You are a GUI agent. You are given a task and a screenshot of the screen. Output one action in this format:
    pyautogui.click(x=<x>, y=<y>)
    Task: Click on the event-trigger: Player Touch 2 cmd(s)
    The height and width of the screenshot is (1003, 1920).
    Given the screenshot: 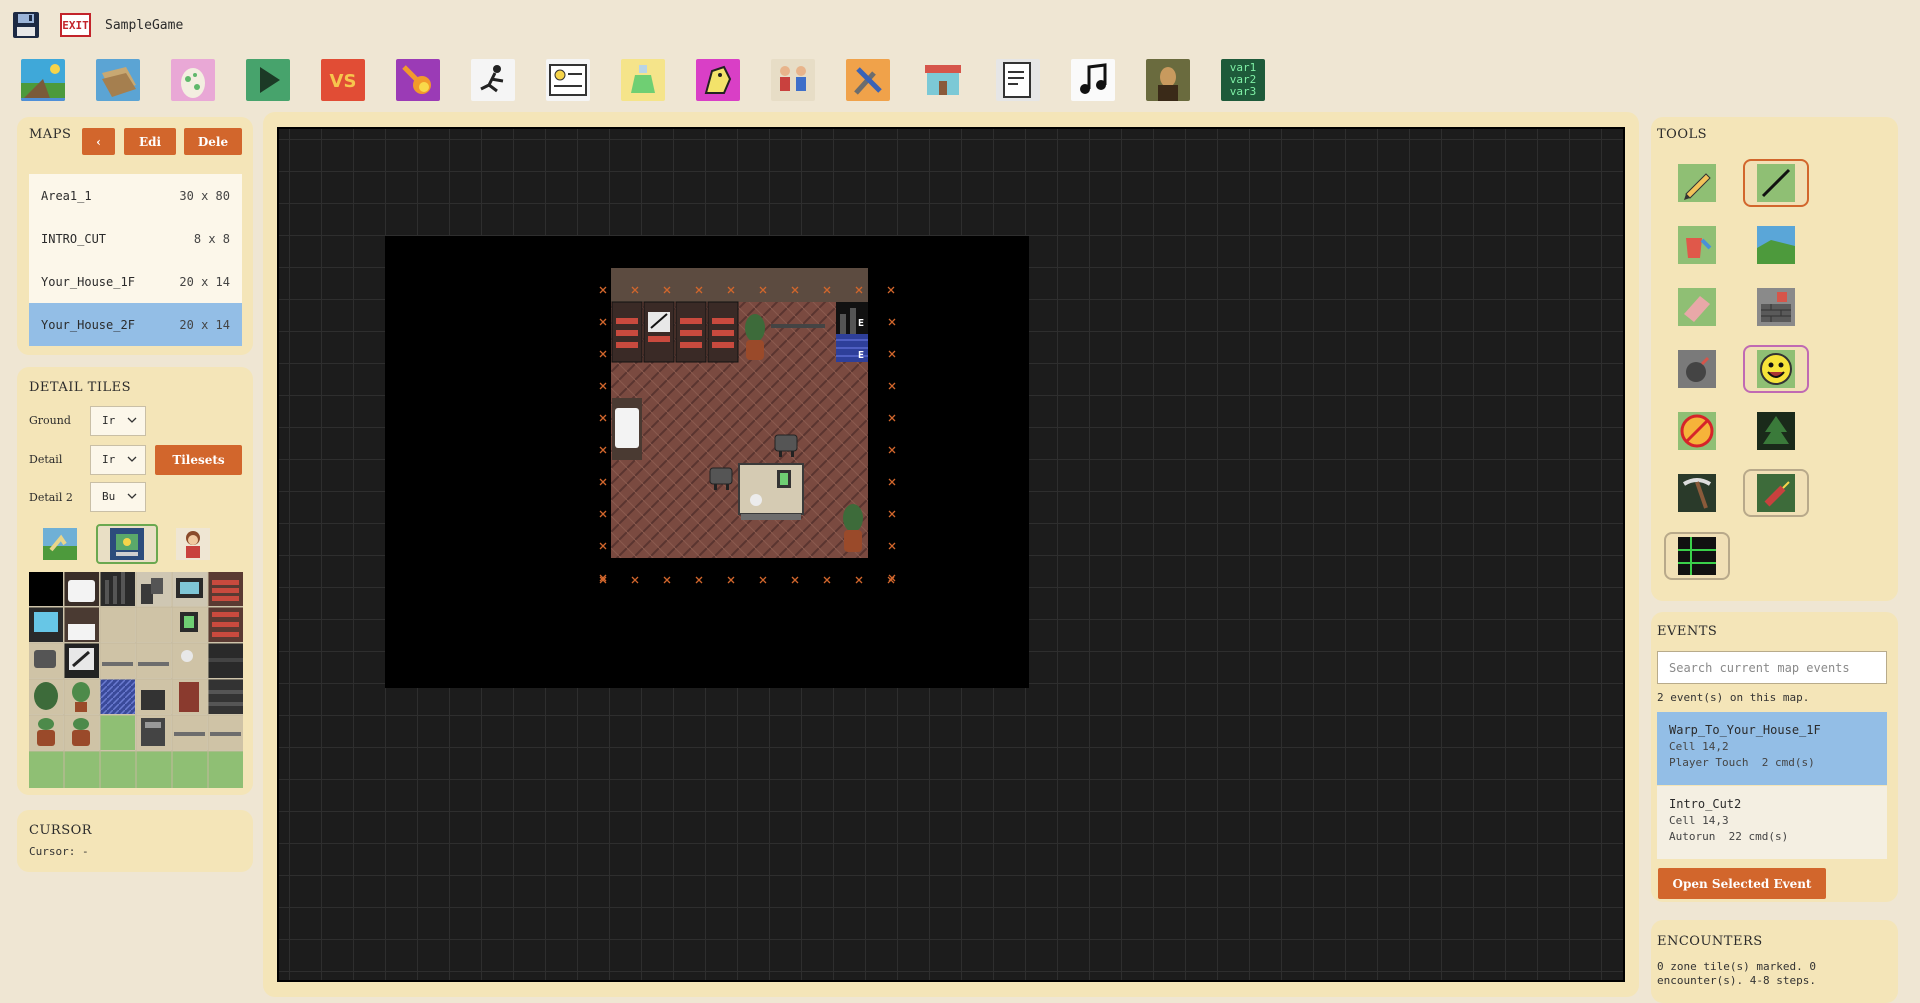 What is the action you would take?
    pyautogui.click(x=1742, y=762)
    